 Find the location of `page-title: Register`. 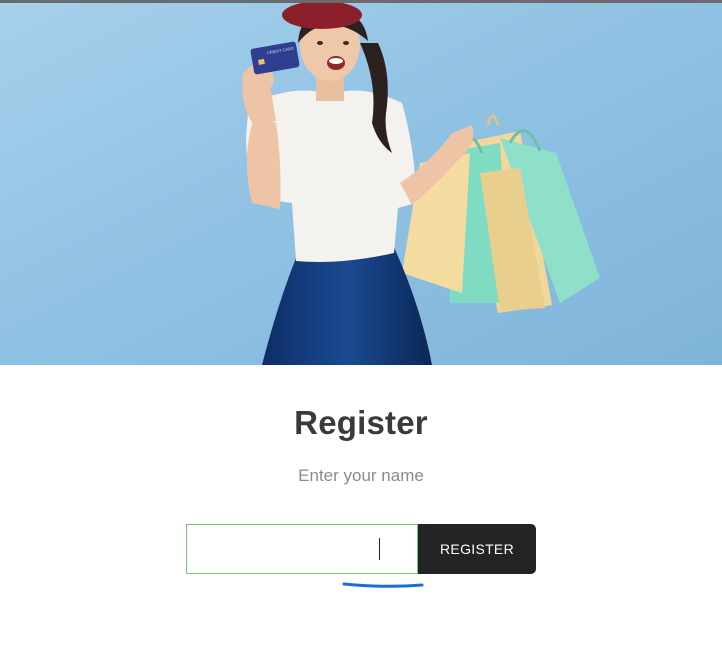

page-title: Register is located at coordinates (361, 422).